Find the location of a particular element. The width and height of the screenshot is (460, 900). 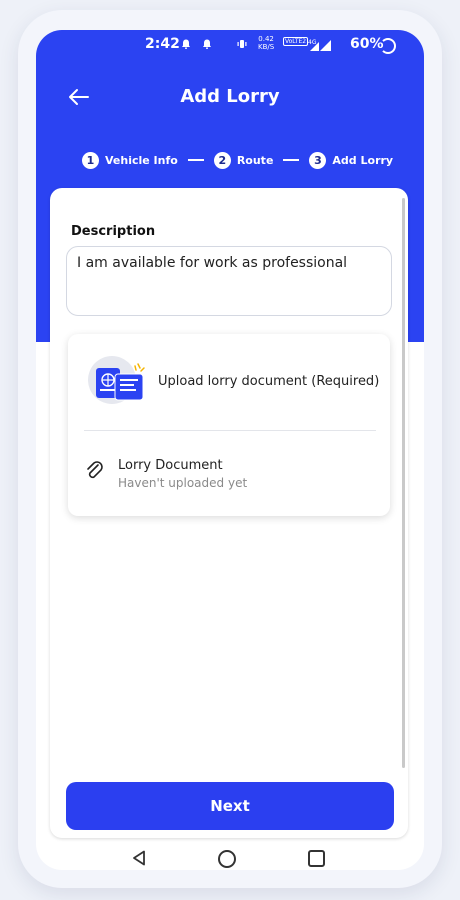

nav-home-icon is located at coordinates (227, 859).